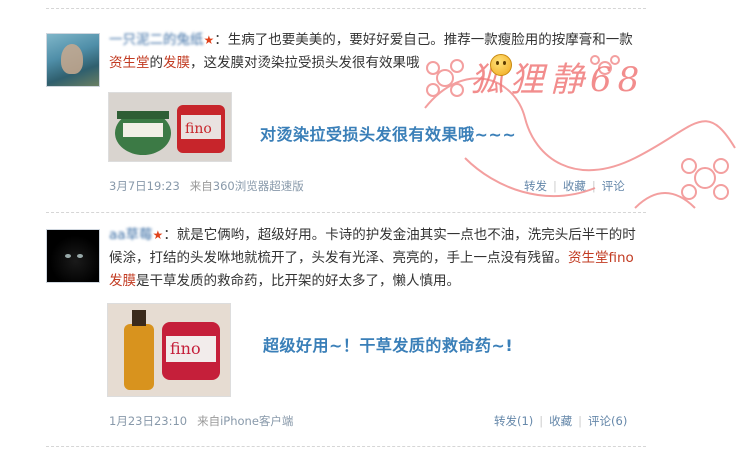 The image size is (750, 460). Describe the element at coordinates (298, 281) in the screenshot. I see `text-segment: 是干草发质的救命药，比开架的好太多了，懒人慎用。` at that location.